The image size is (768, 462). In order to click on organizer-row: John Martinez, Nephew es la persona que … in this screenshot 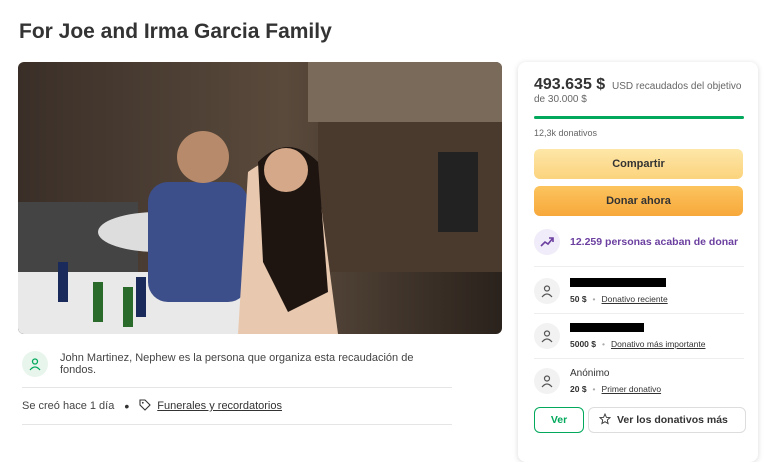, I will do `click(237, 368)`.